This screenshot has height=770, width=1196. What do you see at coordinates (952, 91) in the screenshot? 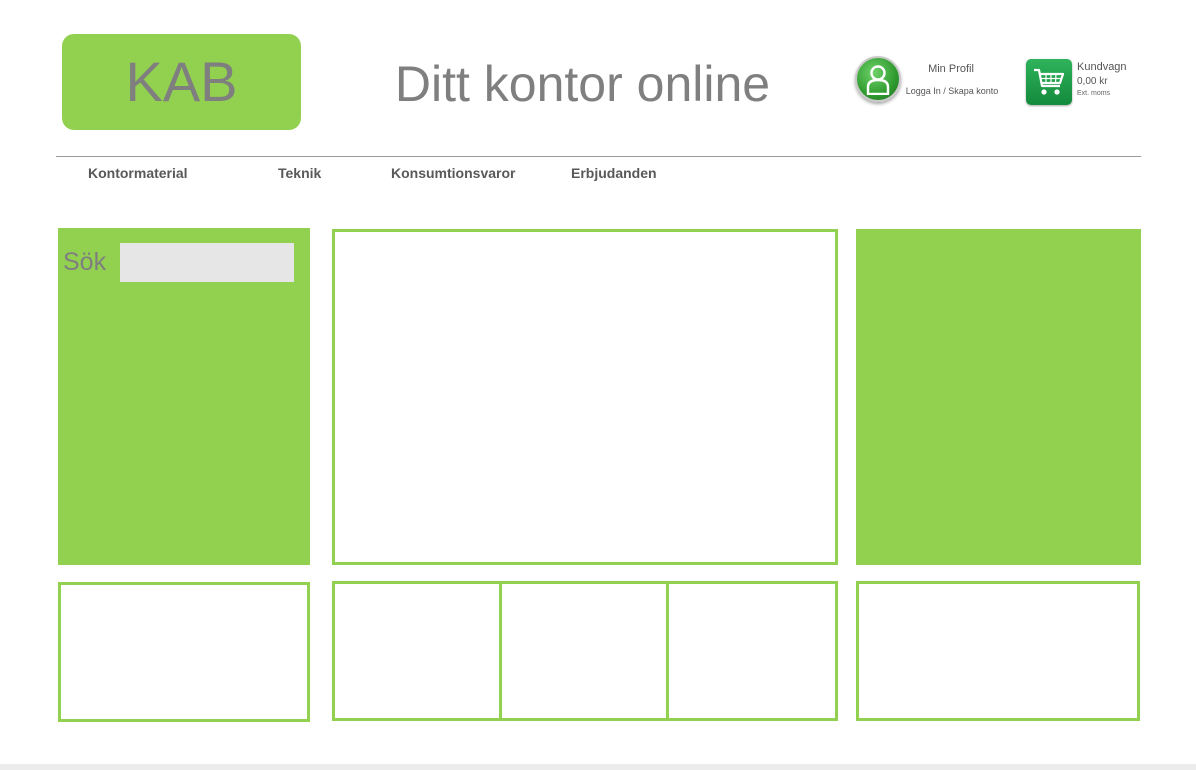
I see `login-signup-link: Logga In / Skapa konto` at bounding box center [952, 91].